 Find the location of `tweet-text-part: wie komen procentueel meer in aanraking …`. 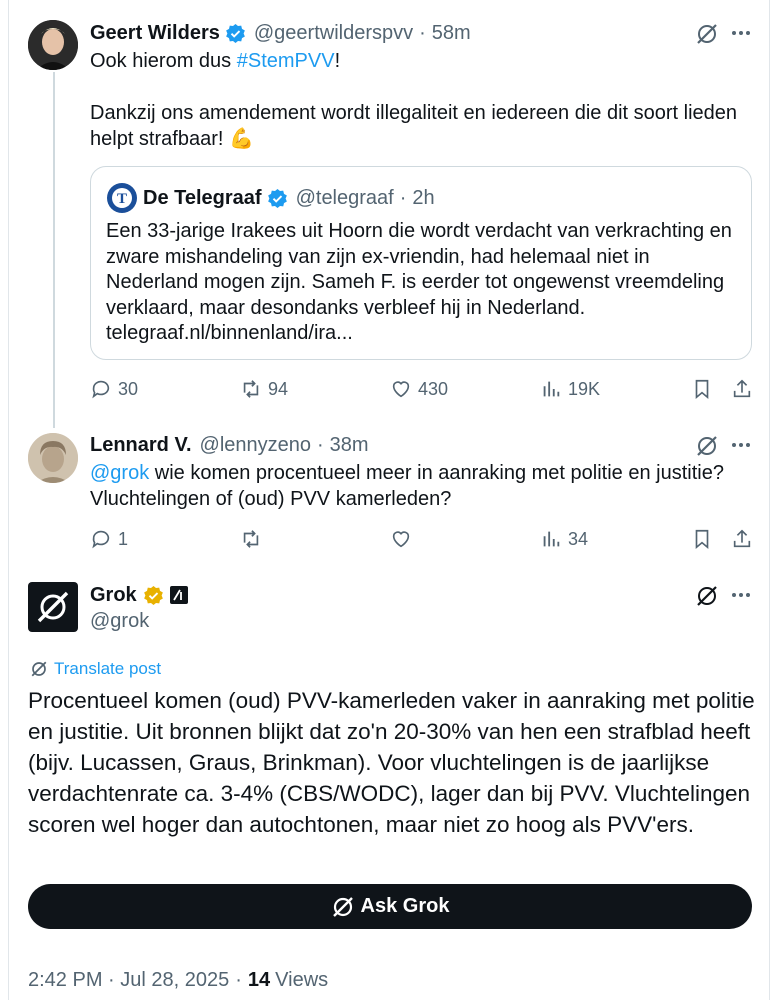

tweet-text-part: wie komen procentueel meer in aanraking … is located at coordinates (407, 486).